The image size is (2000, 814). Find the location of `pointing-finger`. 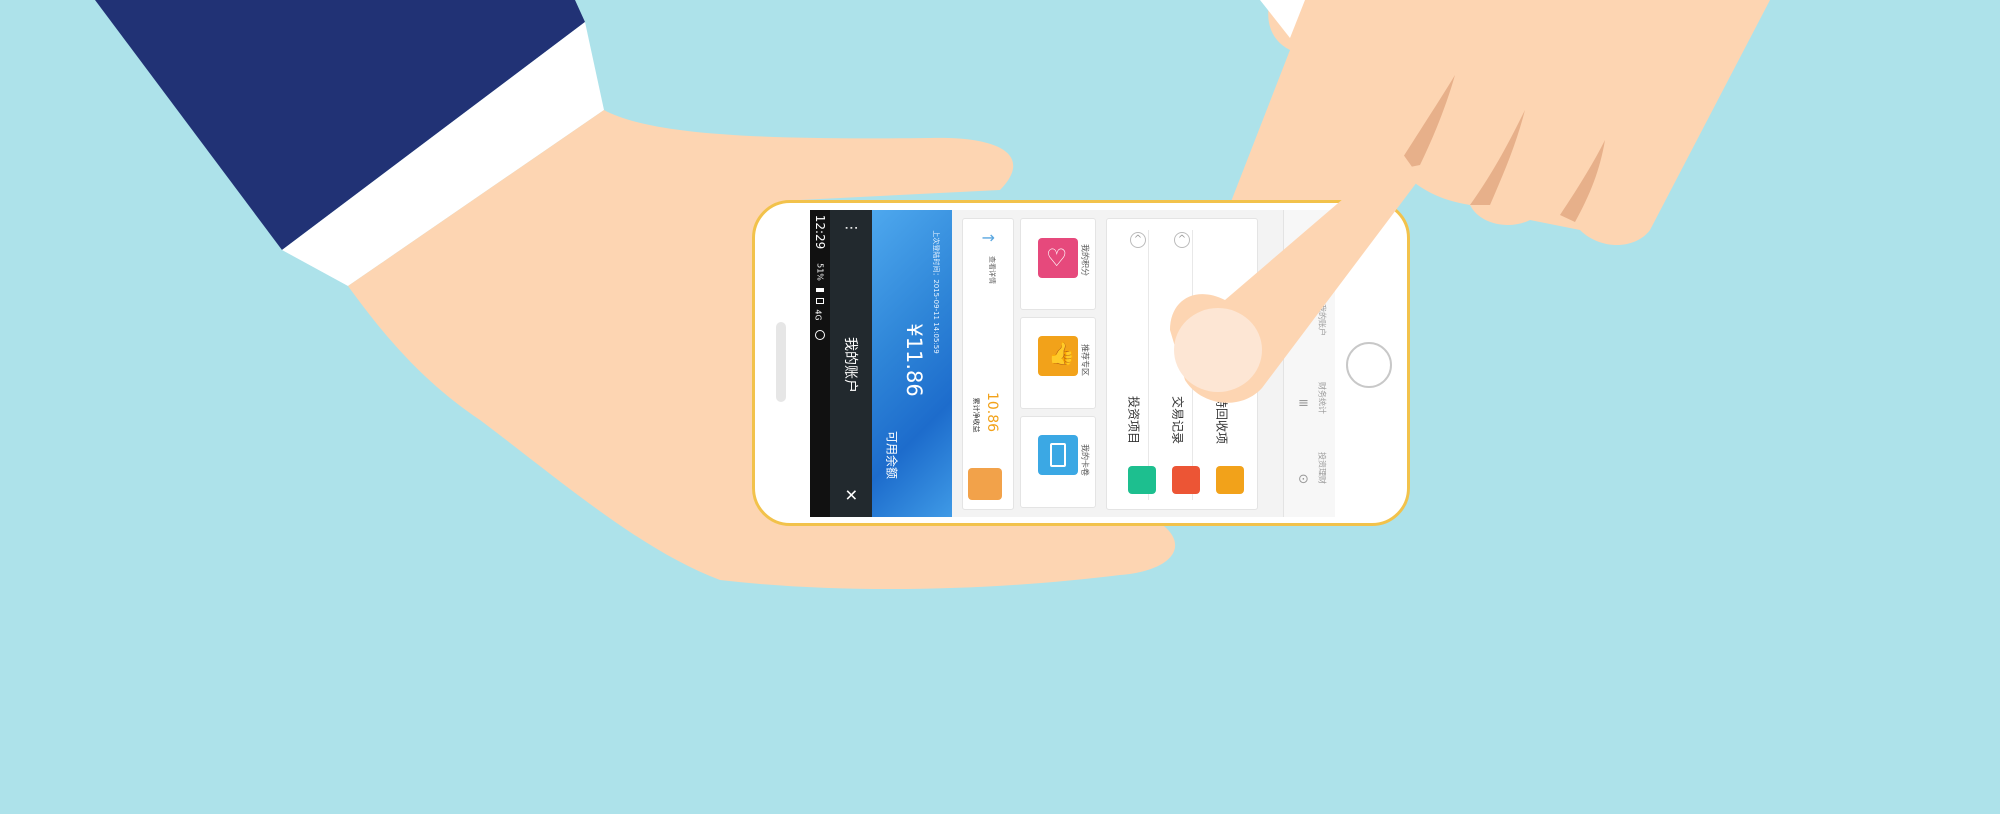

pointing-finger is located at coordinates (1295, 276).